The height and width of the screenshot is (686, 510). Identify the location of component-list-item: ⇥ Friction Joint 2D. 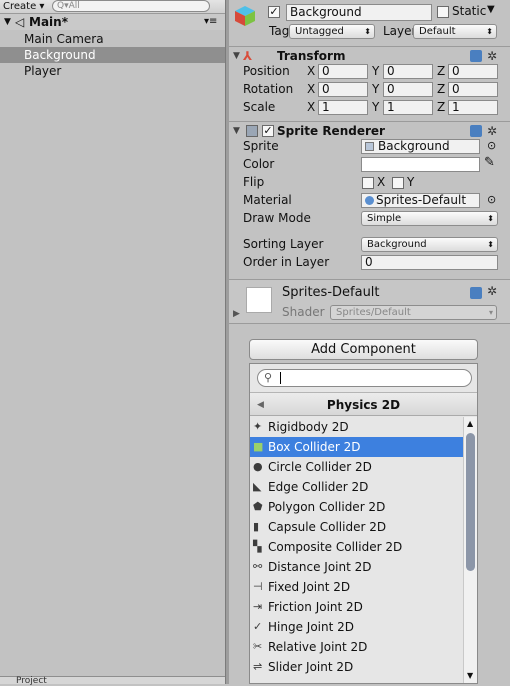
(356, 607).